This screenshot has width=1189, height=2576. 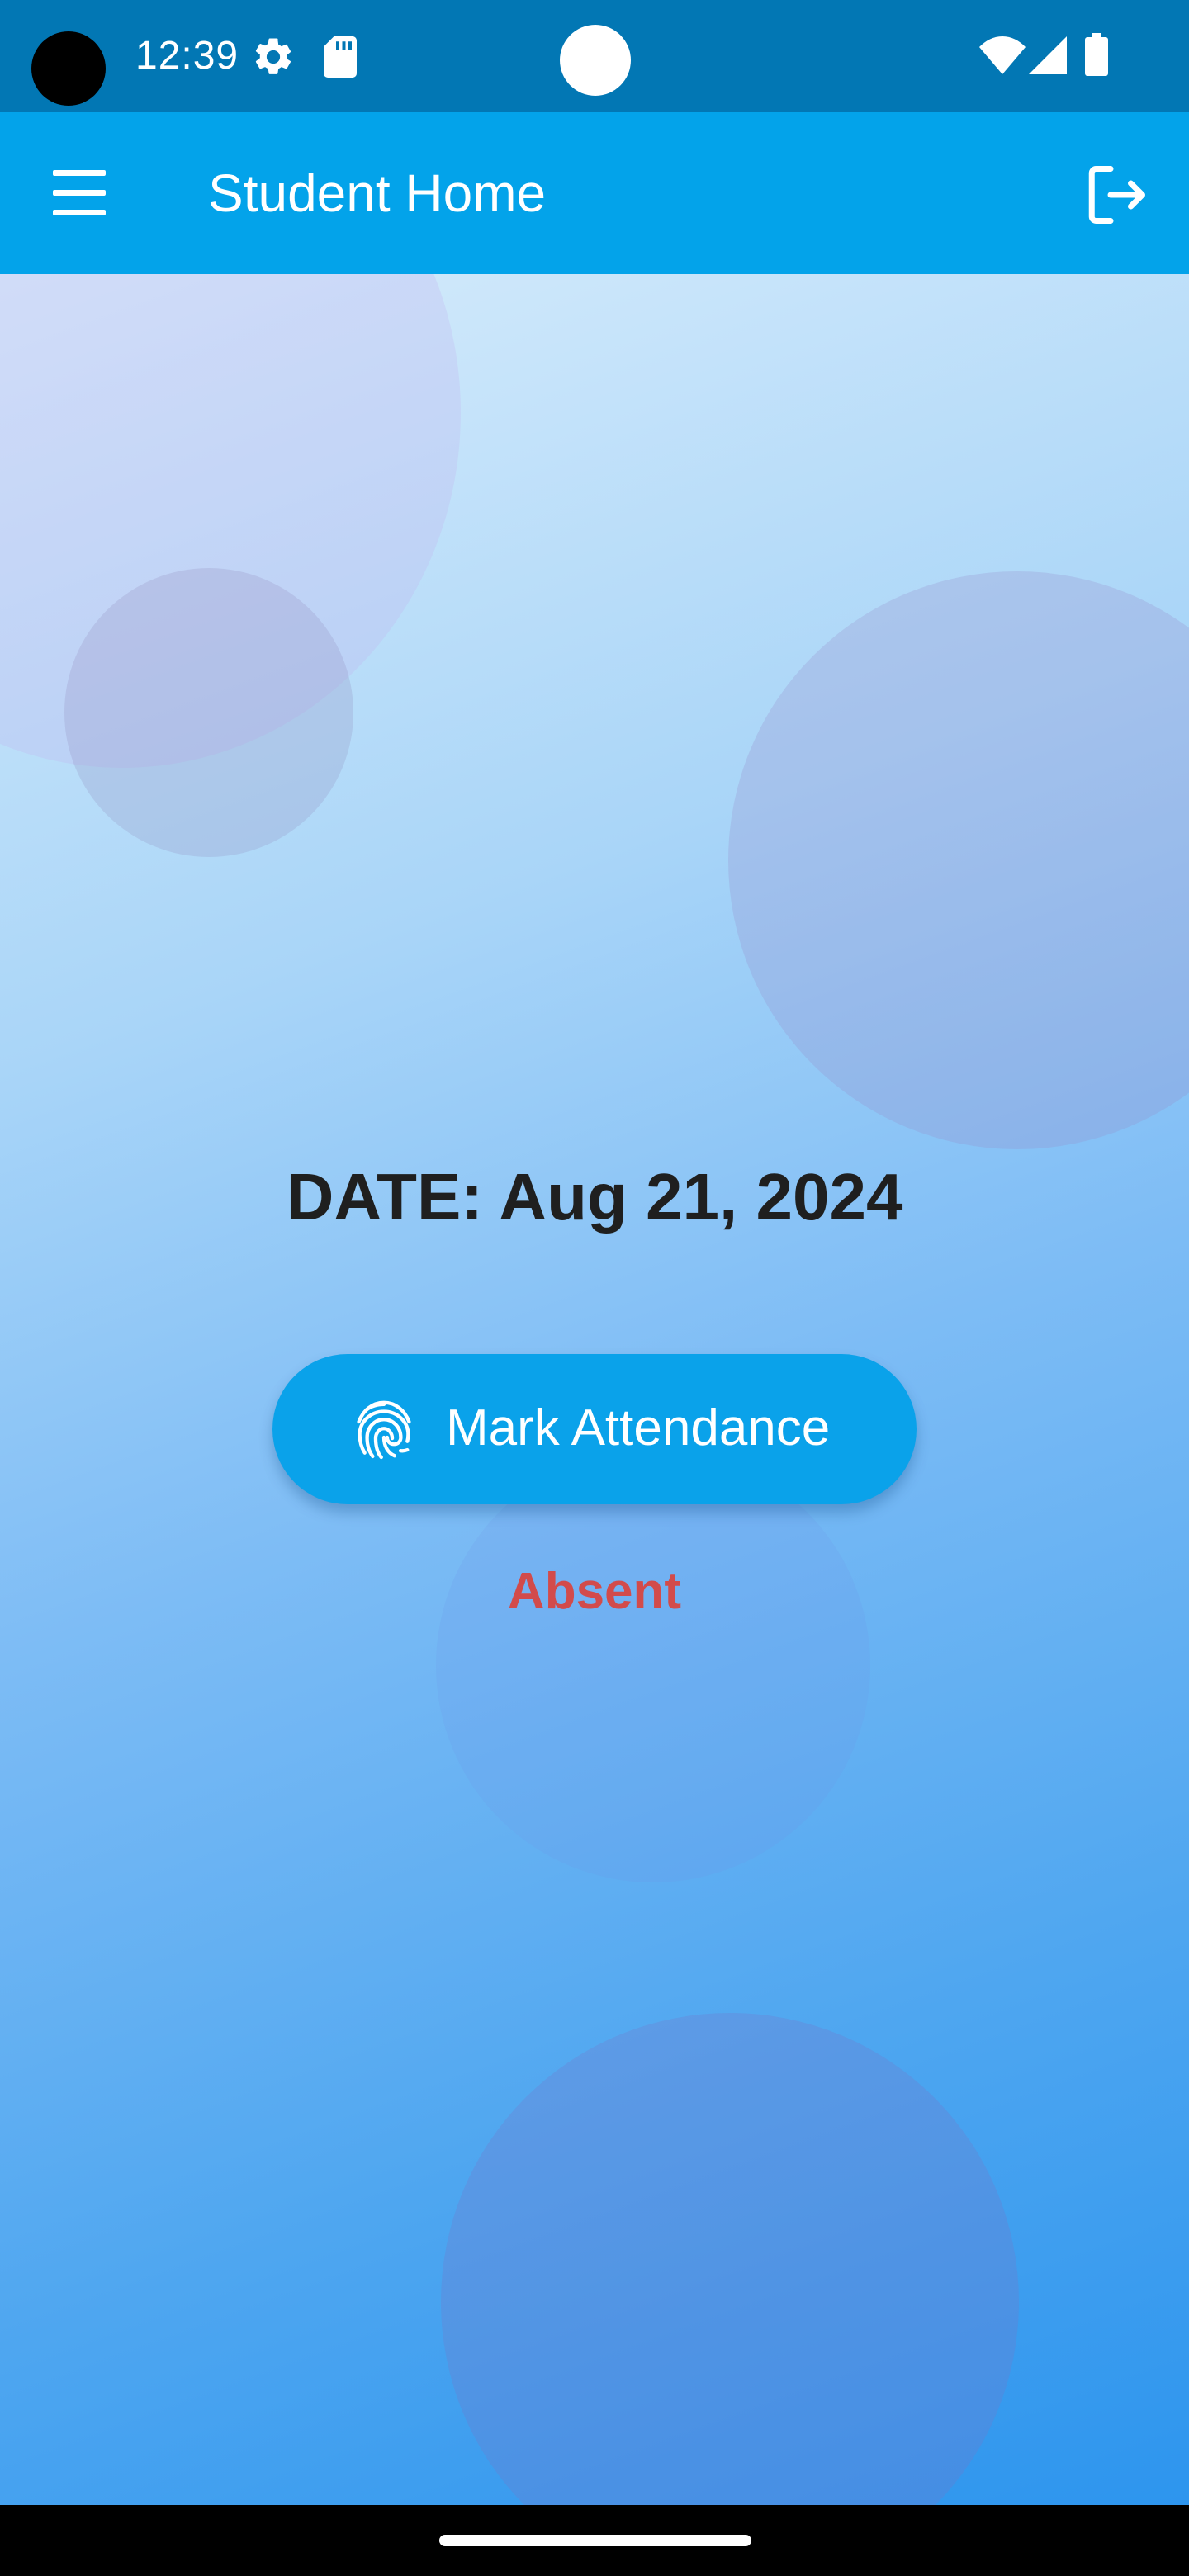 I want to click on navigation-bar, so click(x=594, y=2540).